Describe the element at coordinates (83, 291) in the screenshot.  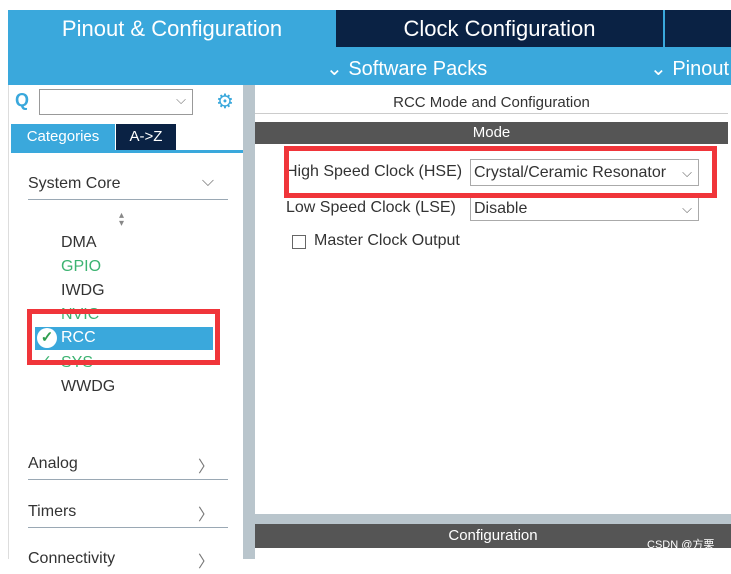
I see `list-item: IWDG` at that location.